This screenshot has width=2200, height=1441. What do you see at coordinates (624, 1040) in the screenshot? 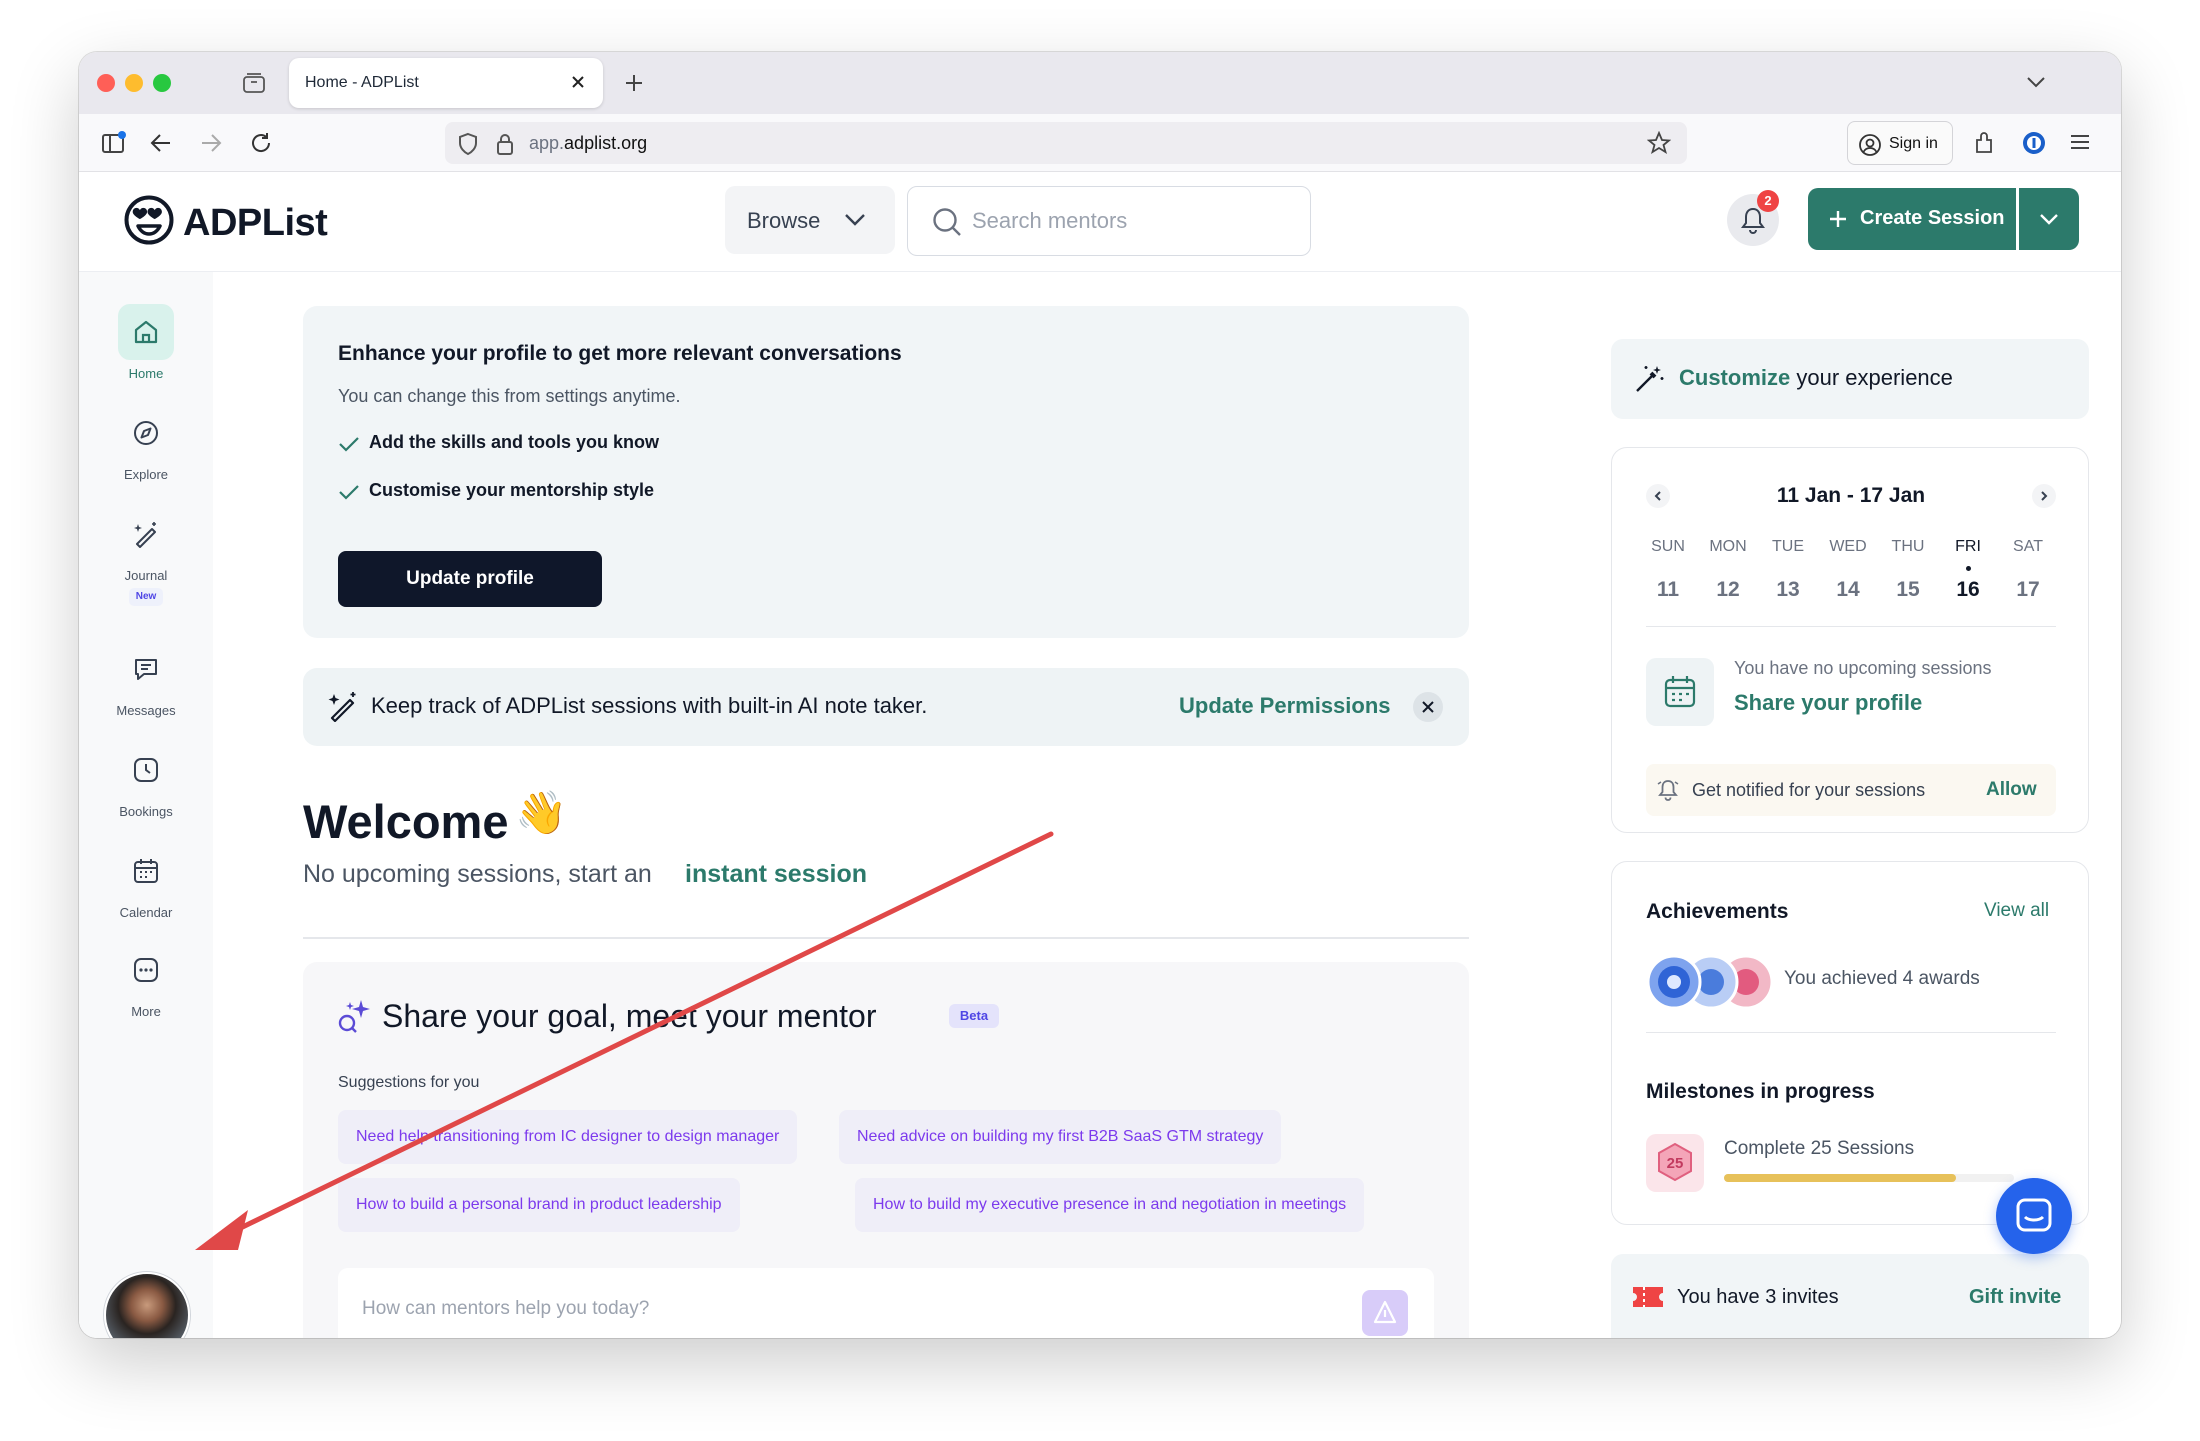
I see `annotation-arrow` at bounding box center [624, 1040].